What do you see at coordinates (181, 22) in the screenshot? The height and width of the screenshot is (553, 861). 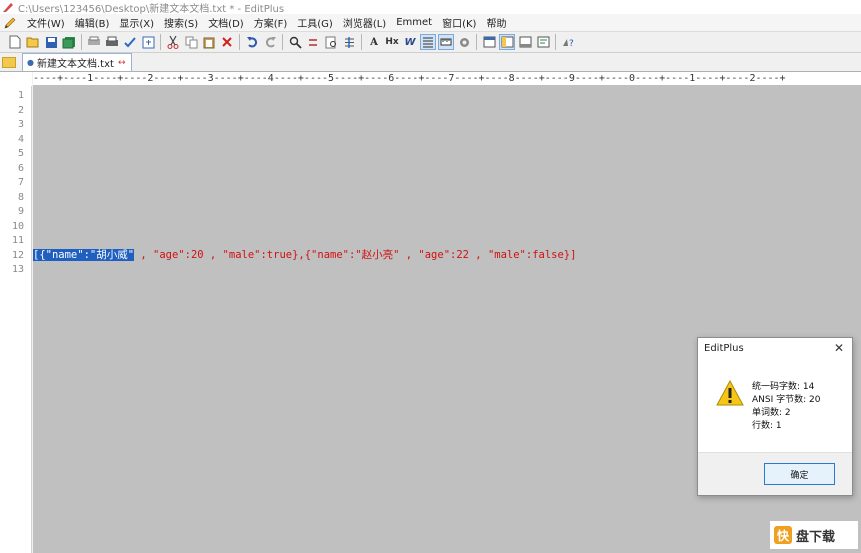 I see `menu-search: 搜索(S)` at bounding box center [181, 22].